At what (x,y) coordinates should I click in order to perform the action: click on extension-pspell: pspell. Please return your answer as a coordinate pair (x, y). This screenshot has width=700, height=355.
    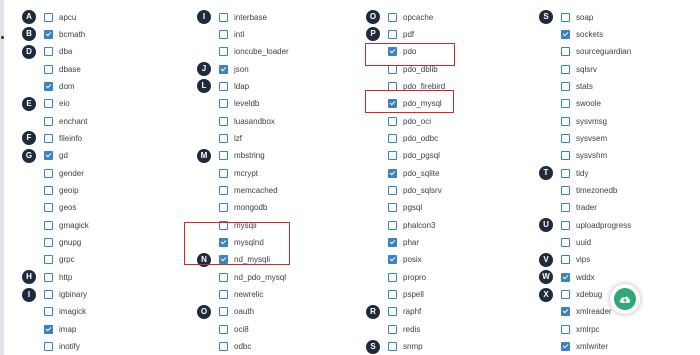
    Looking at the image, I should click on (406, 295).